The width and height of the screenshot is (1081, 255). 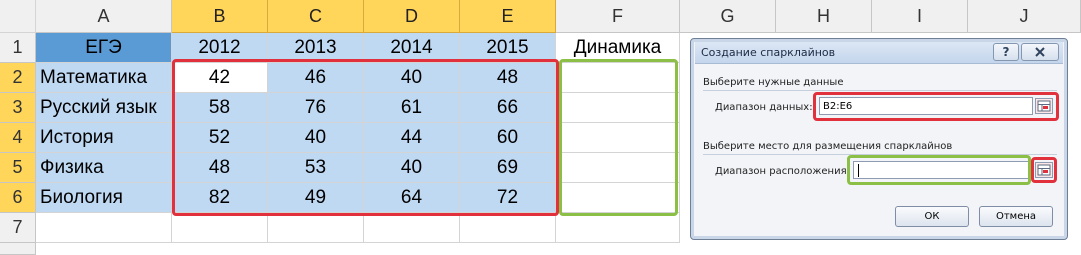 I want to click on data-range-input: B2:E6, so click(x=926, y=106).